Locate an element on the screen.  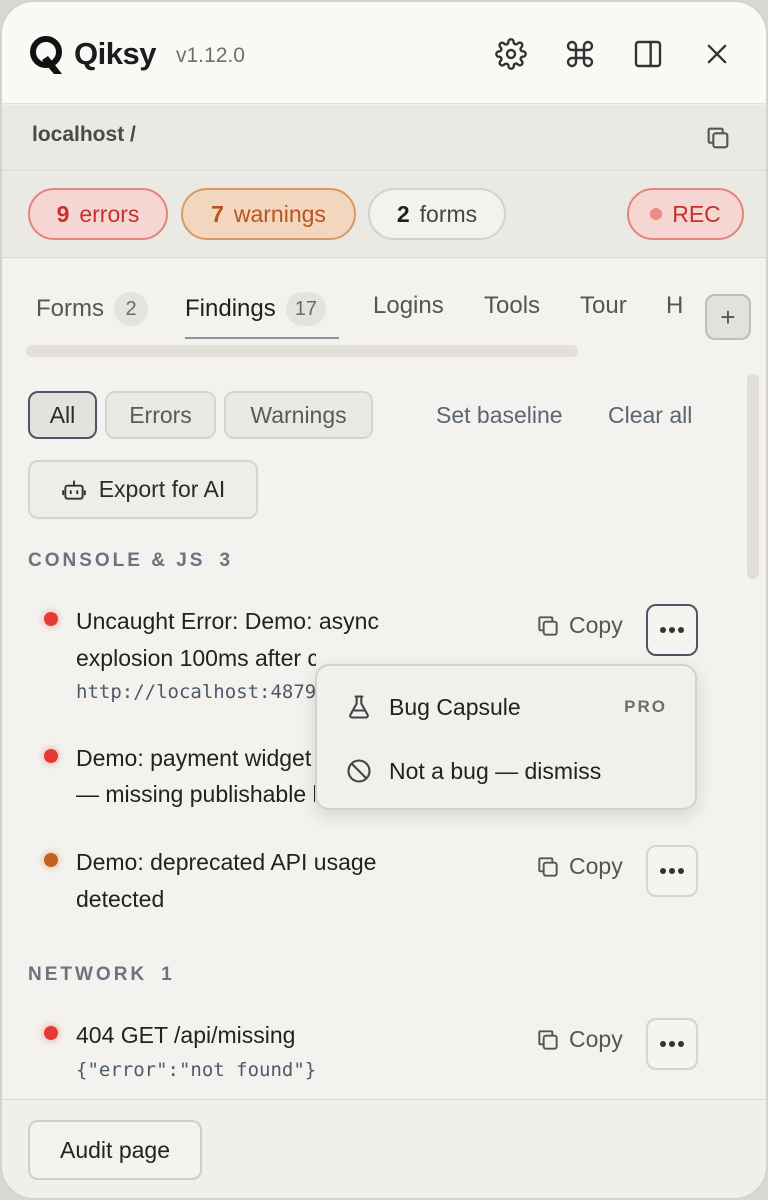
copy-url-button is located at coordinates (718, 140).